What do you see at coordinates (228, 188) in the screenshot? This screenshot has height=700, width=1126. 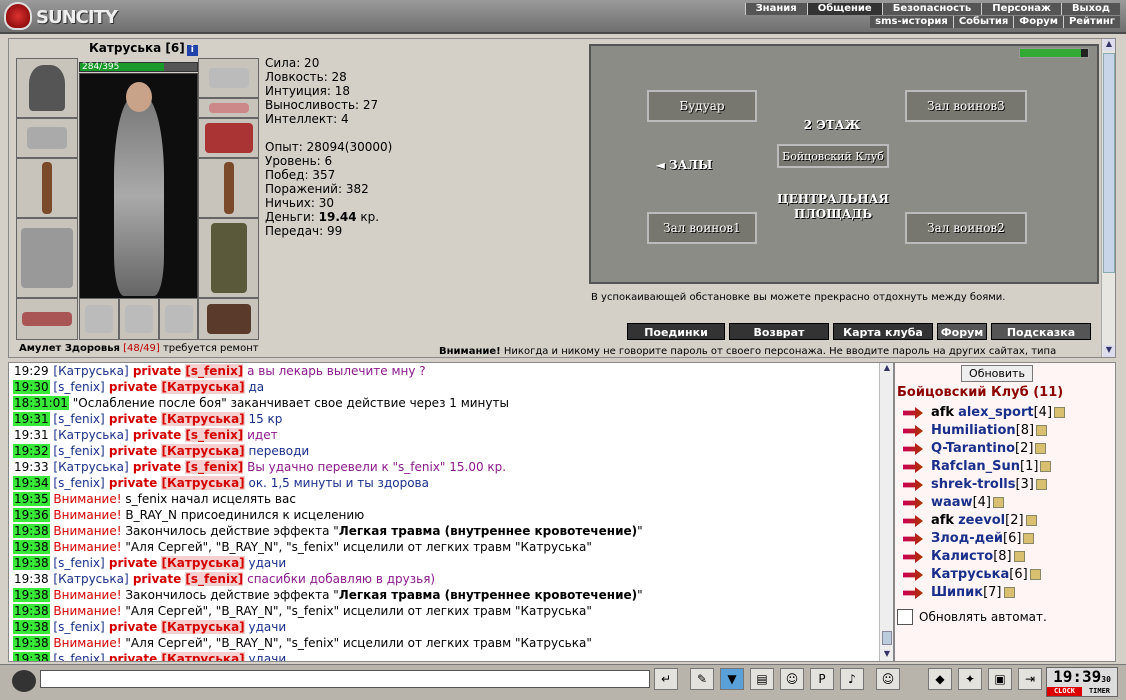 I see `slot-weapon-right` at bounding box center [228, 188].